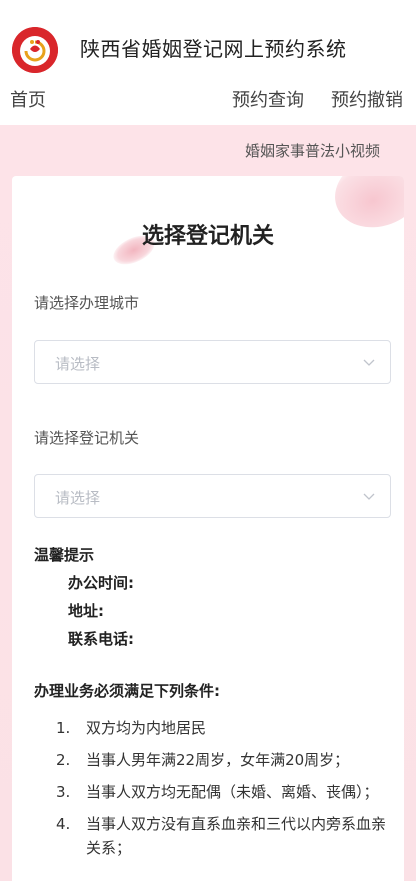 The height and width of the screenshot is (896, 416). What do you see at coordinates (268, 99) in the screenshot?
I see `nav-appointment-query-link: 预约查询` at bounding box center [268, 99].